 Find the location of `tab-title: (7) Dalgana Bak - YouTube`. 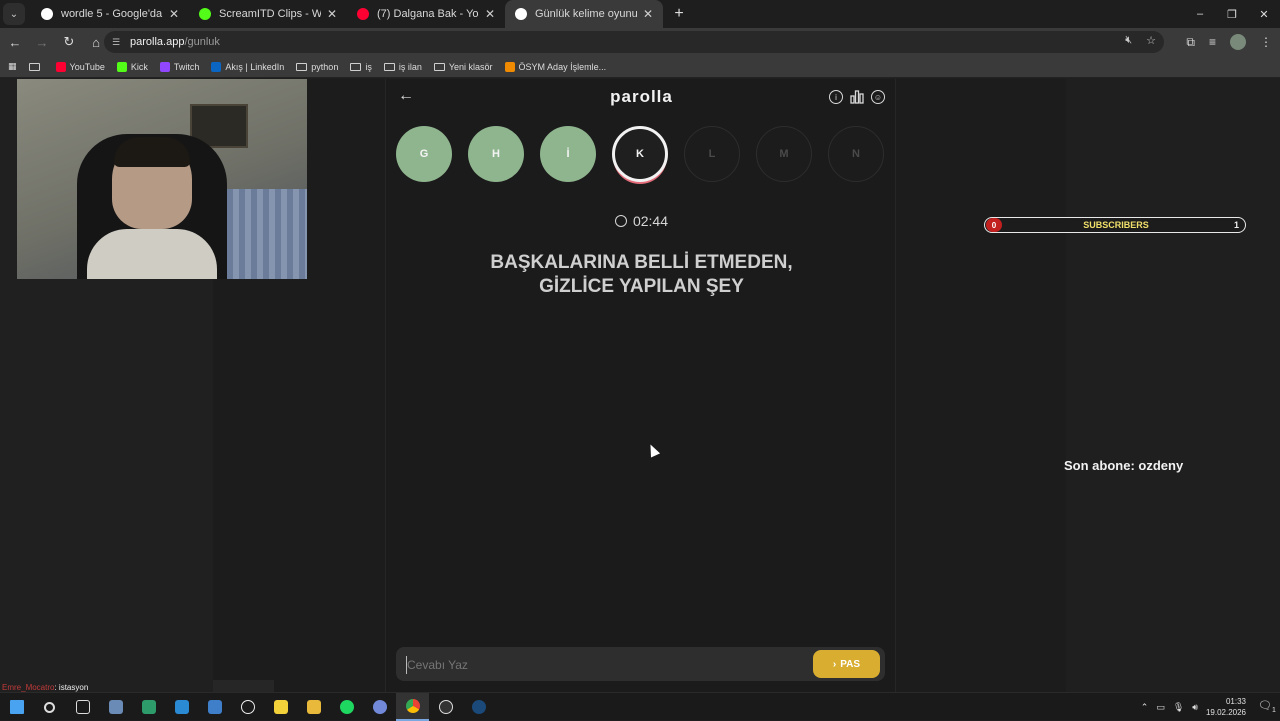

tab-title: (7) Dalgana Bak - YouTube is located at coordinates (428, 14).